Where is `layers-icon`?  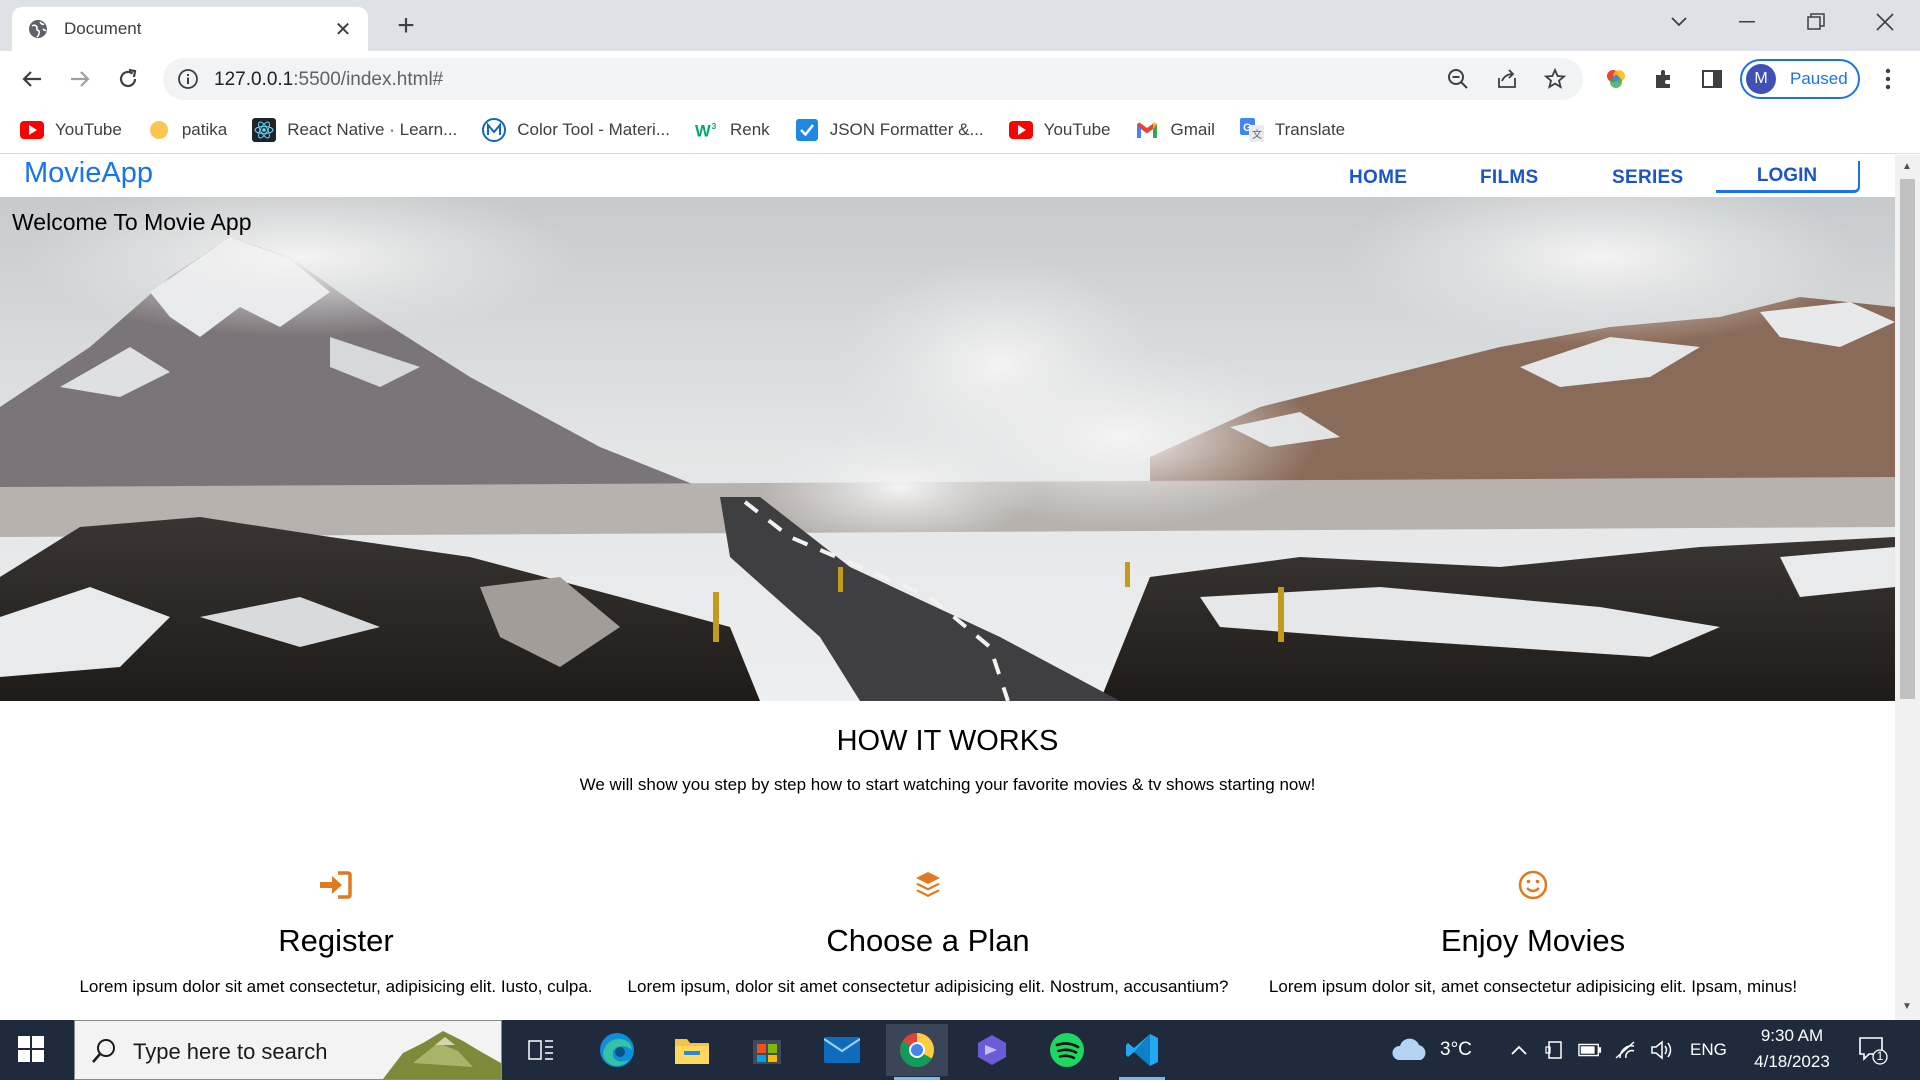
layers-icon is located at coordinates (928, 885).